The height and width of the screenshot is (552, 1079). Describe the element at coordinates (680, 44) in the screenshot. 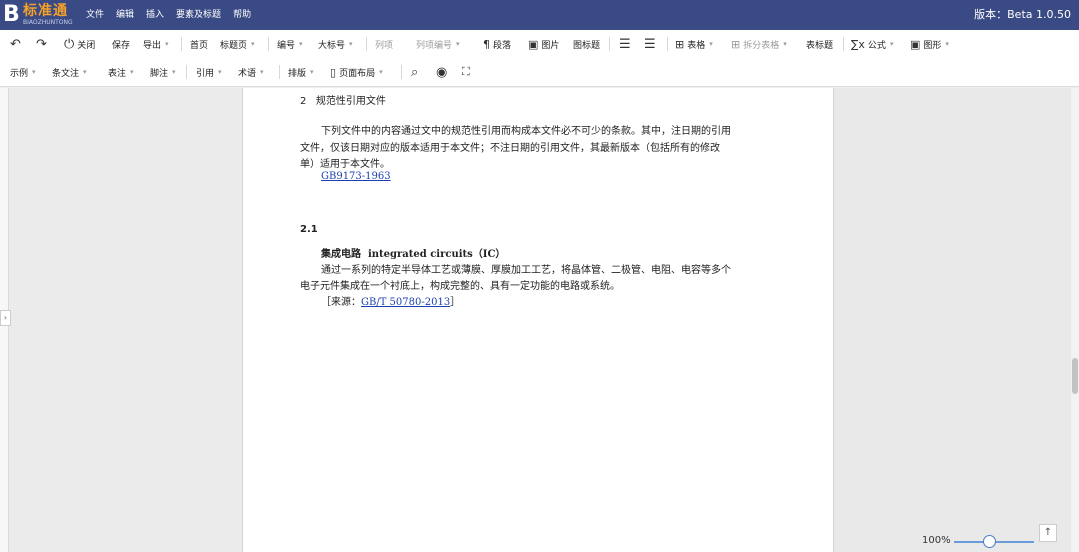

I see `table-icon: ⊞` at that location.